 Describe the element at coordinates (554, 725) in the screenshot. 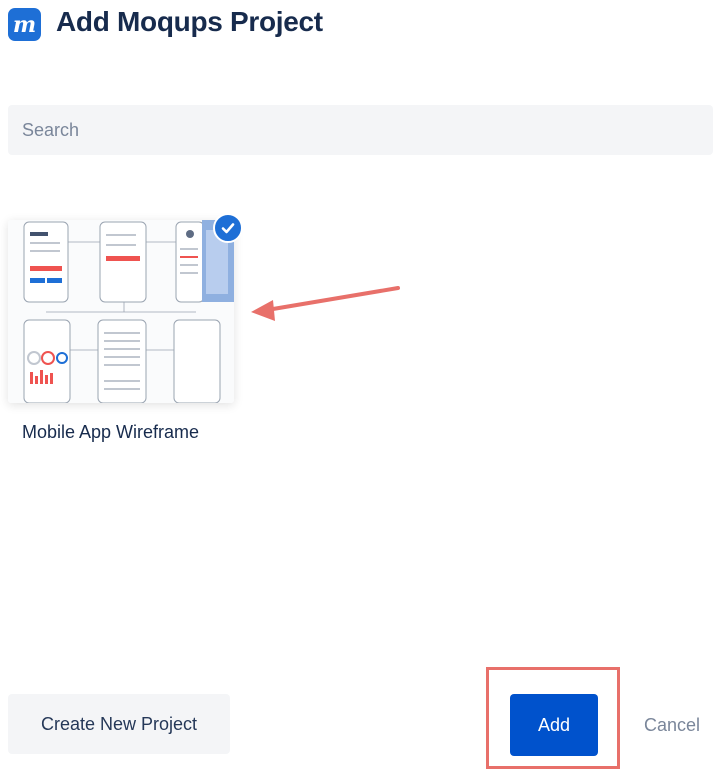

I see `add-button: Add` at that location.